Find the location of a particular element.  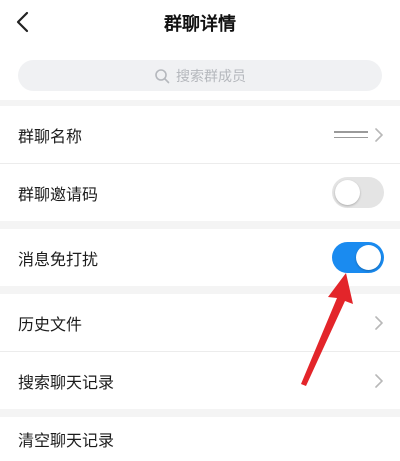

search-history-label: 搜索聊天记录 is located at coordinates (66, 382).